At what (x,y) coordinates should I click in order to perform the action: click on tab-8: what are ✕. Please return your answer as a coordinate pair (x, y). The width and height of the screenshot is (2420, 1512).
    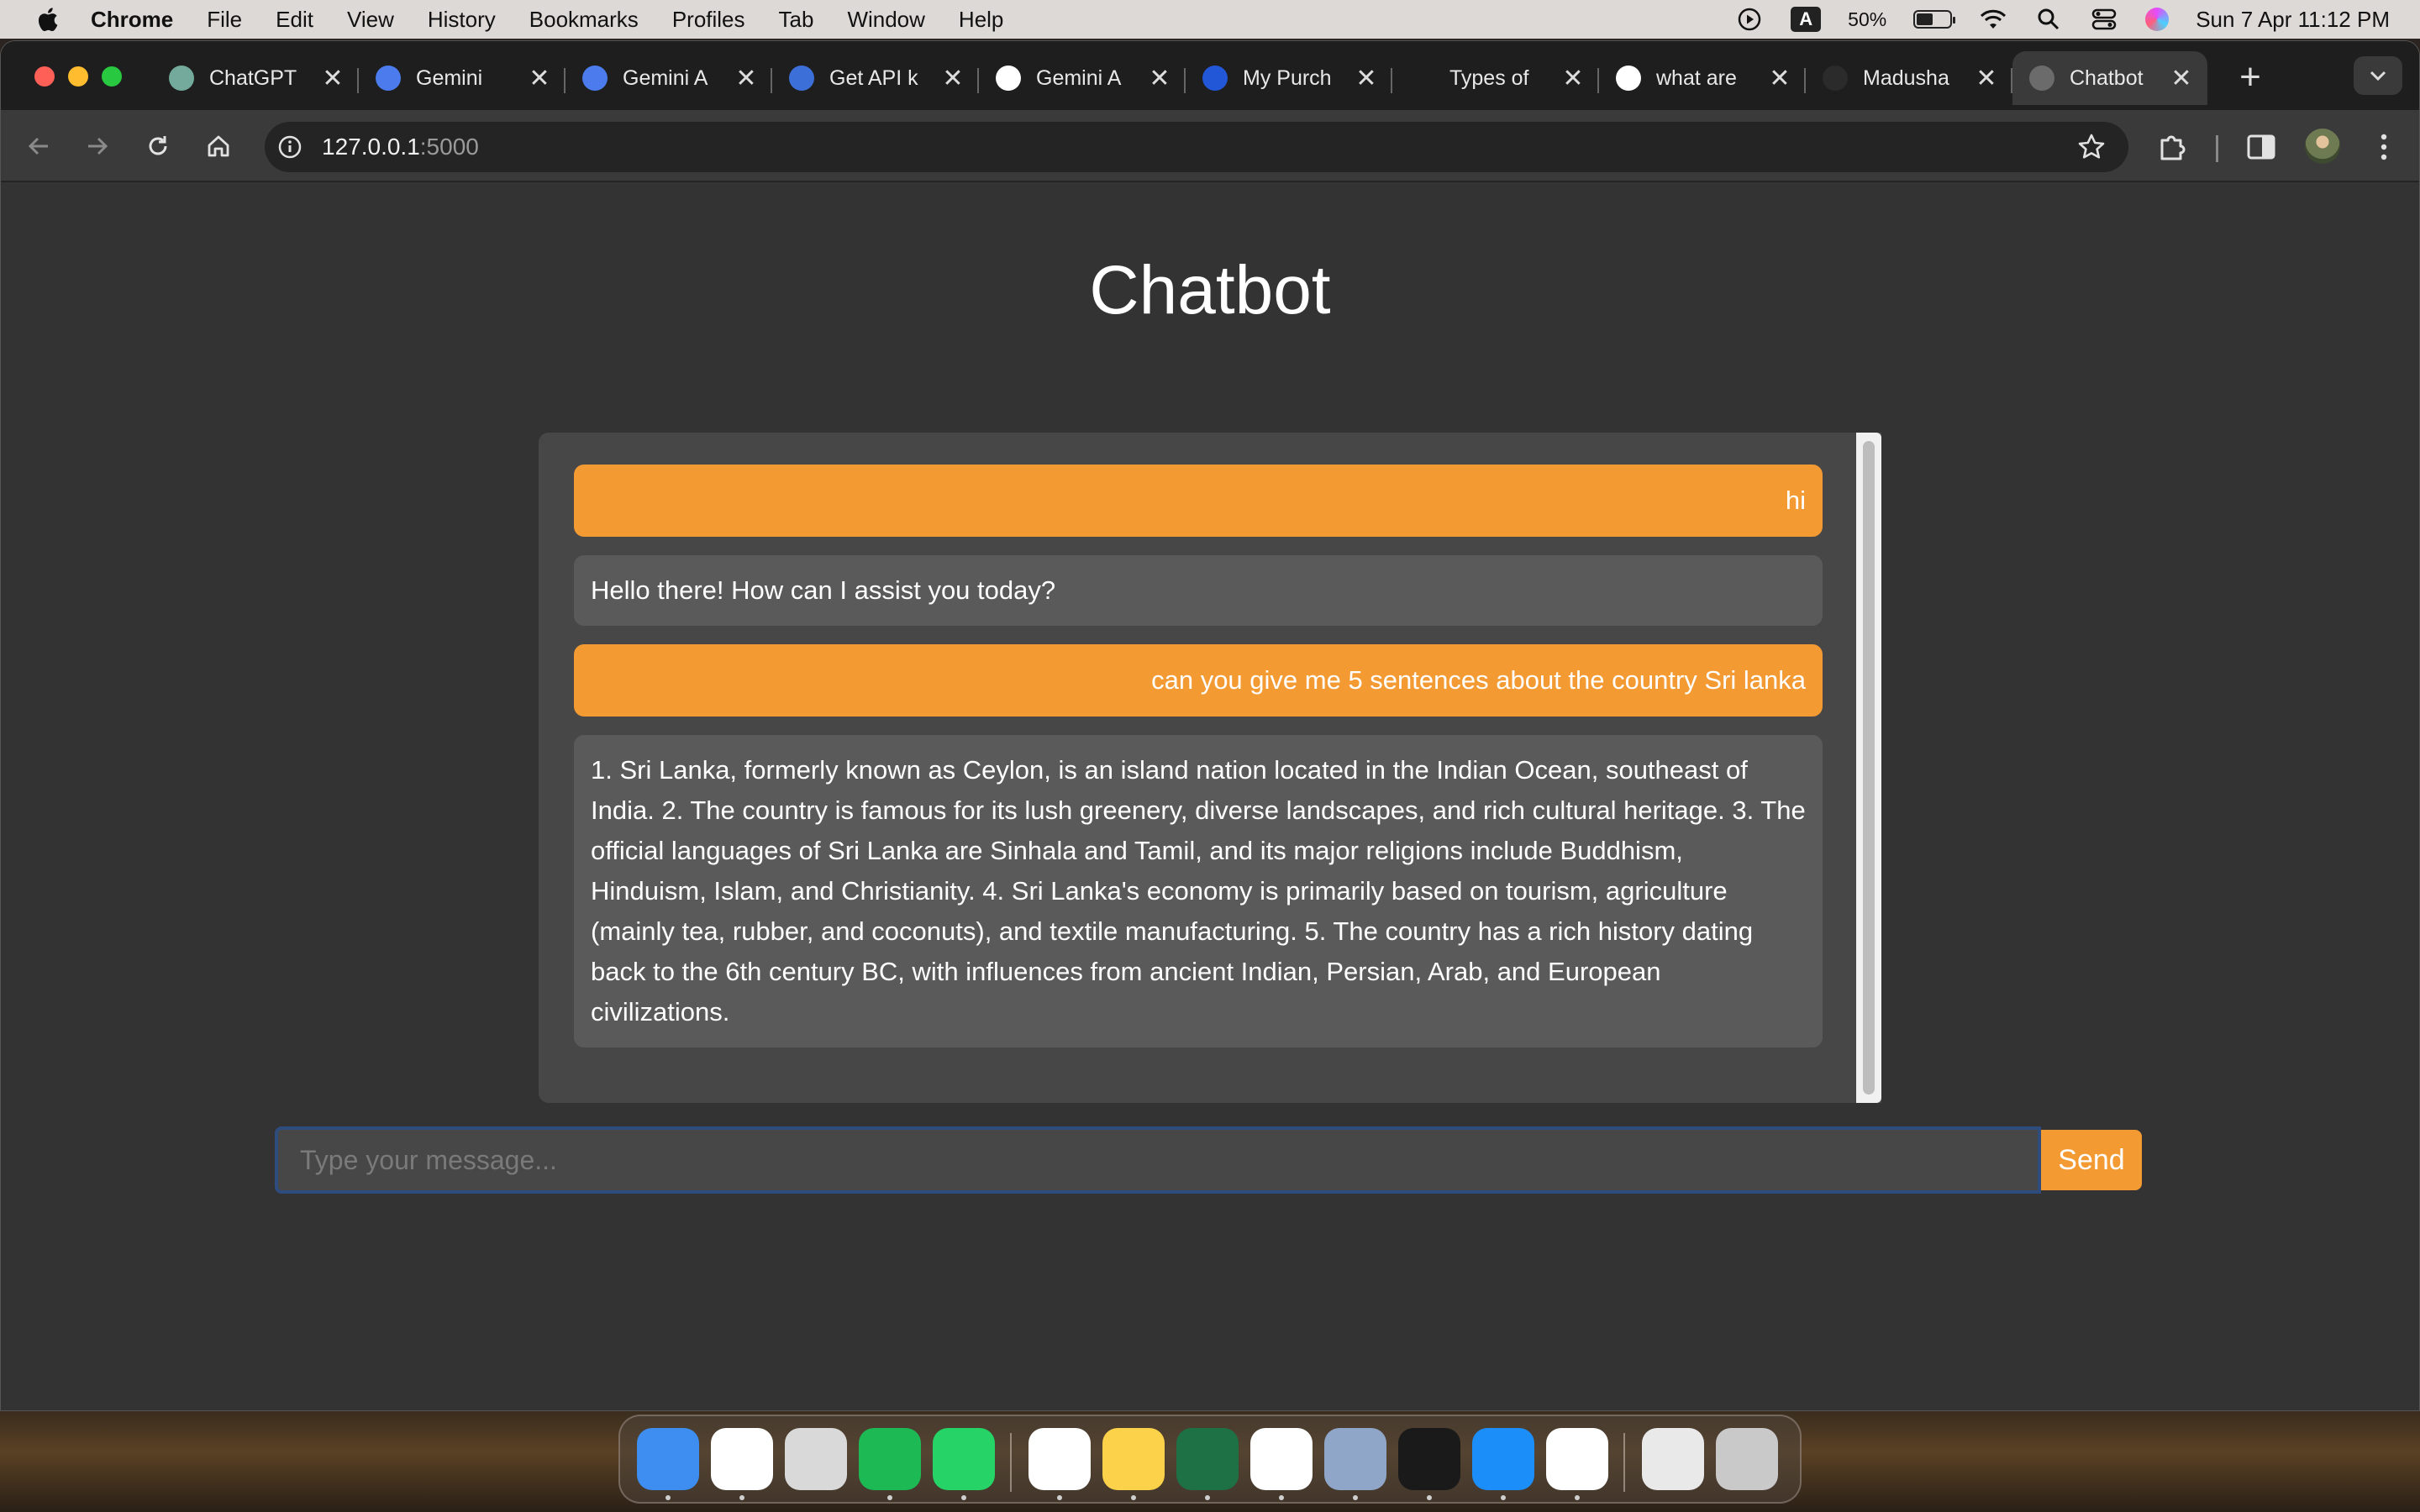
    Looking at the image, I should click on (1703, 78).